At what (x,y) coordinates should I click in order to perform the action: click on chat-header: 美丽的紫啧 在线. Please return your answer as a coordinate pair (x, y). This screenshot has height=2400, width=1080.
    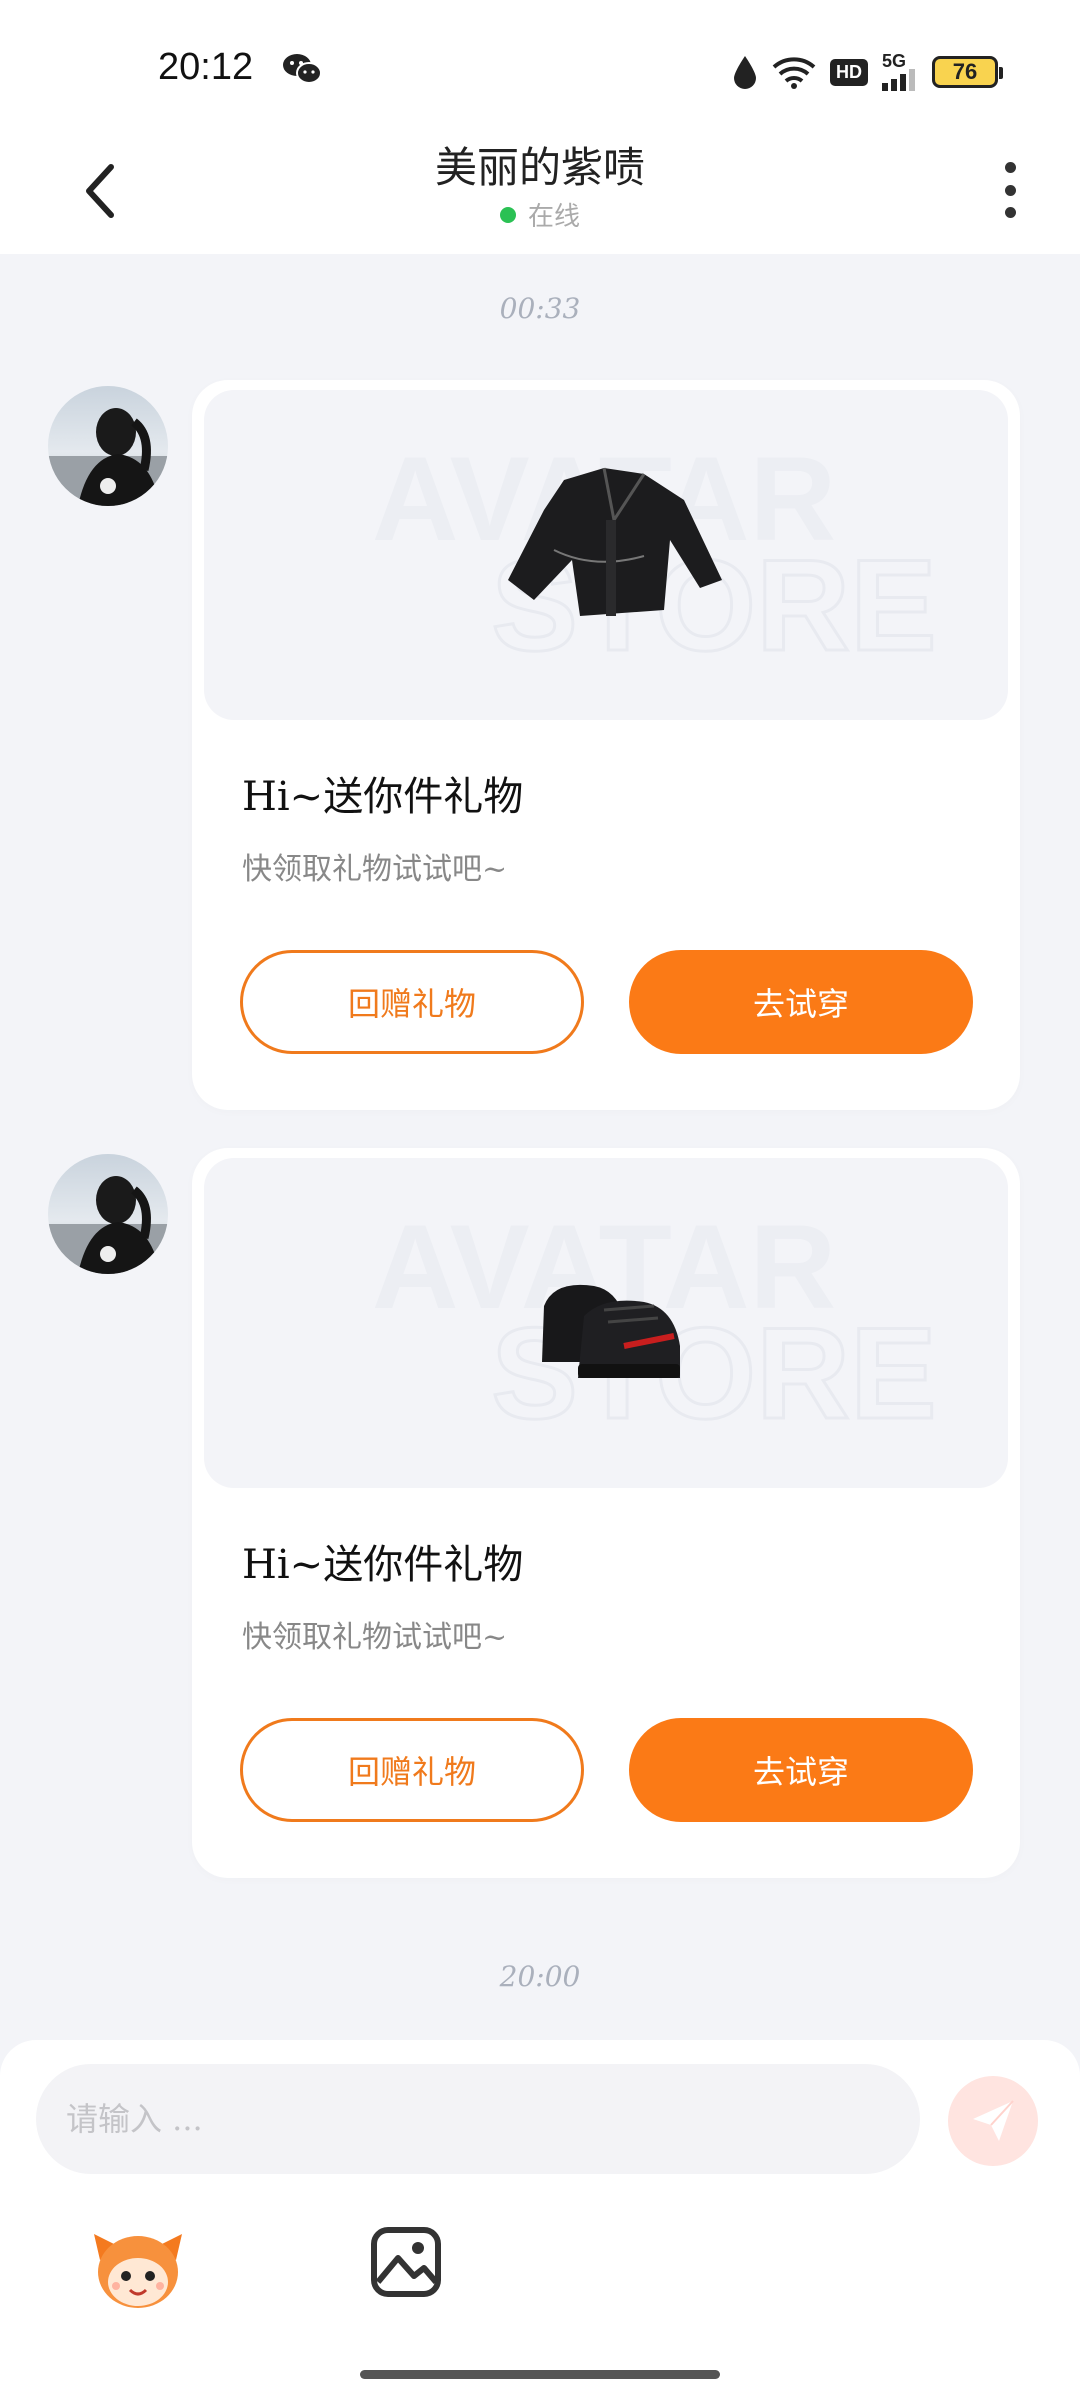
    Looking at the image, I should click on (540, 192).